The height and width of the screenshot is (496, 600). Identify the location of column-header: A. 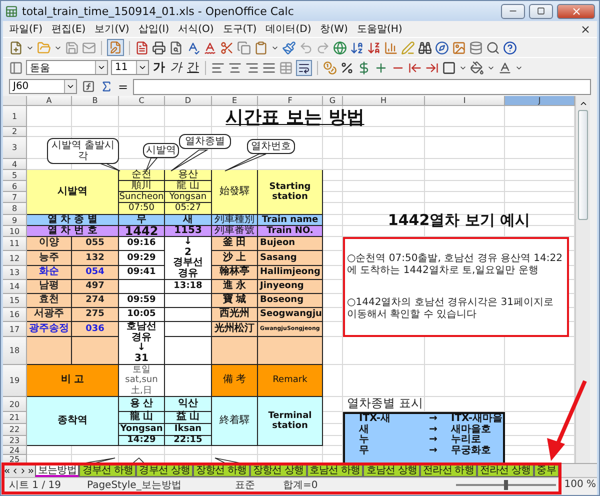
(49, 101).